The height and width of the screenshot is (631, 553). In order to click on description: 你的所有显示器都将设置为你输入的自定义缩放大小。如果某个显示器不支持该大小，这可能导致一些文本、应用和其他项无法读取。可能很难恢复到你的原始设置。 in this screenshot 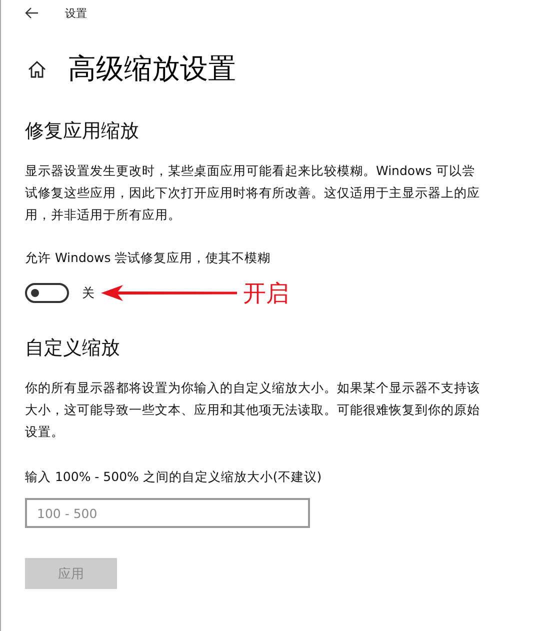, I will do `click(253, 410)`.